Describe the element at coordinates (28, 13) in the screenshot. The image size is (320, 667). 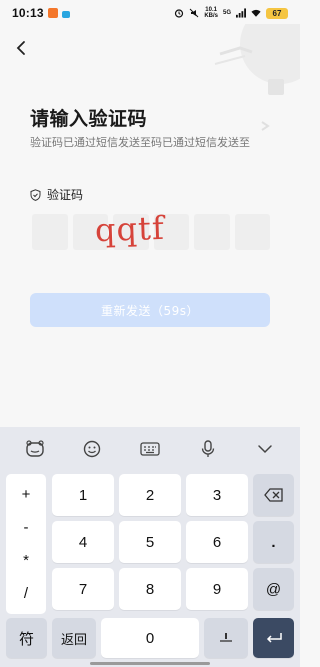
I see `status-time: 10:13` at that location.